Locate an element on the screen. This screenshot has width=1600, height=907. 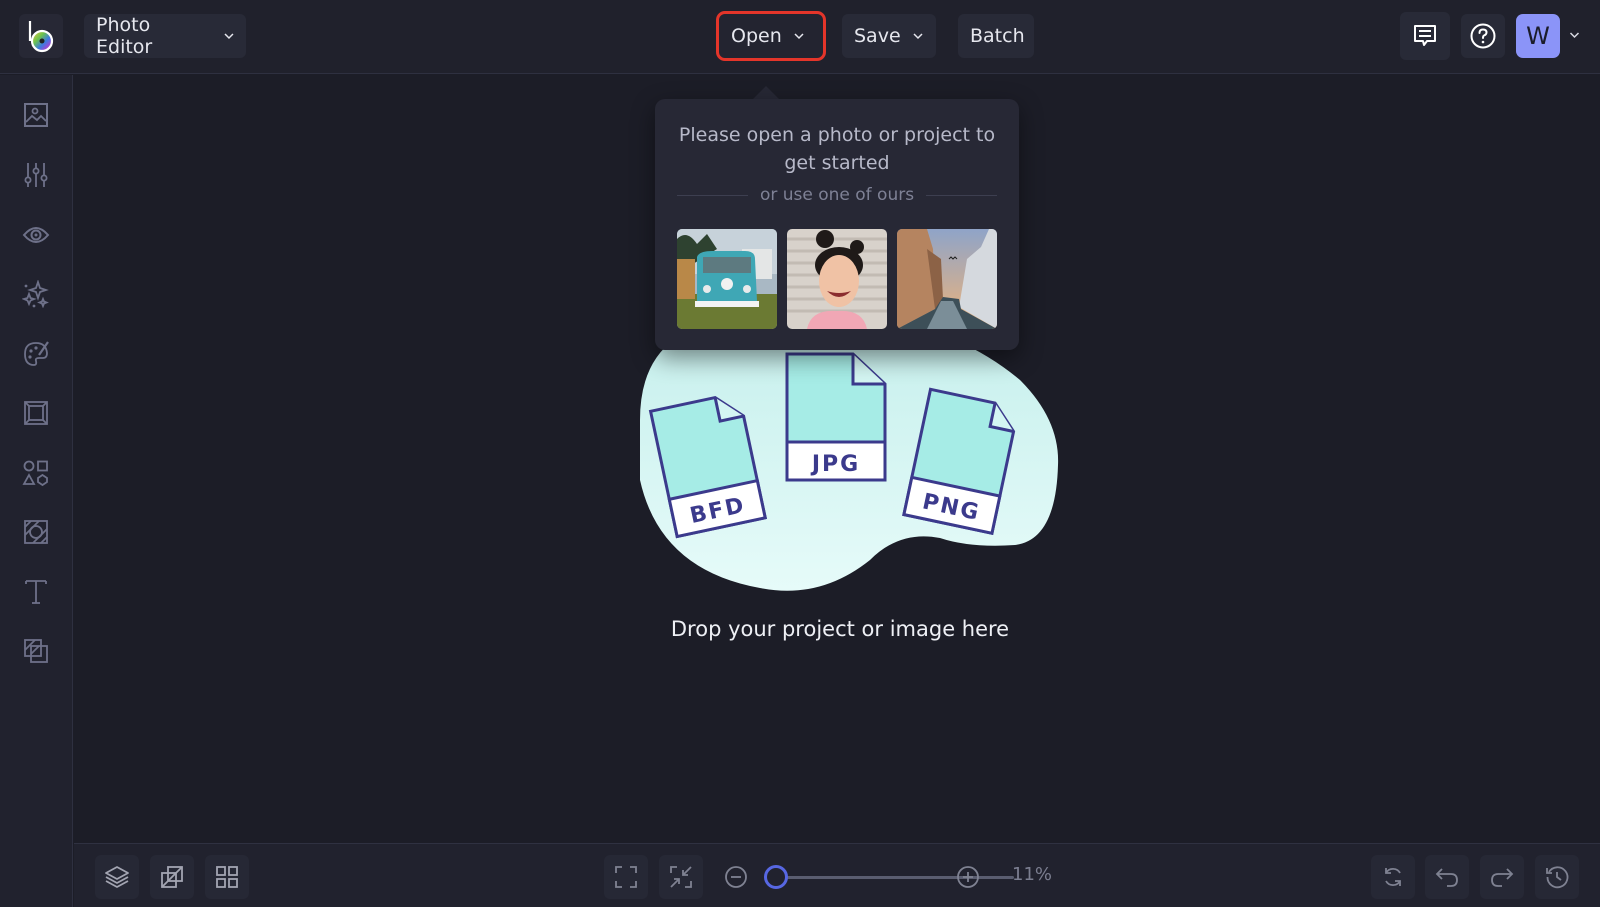
open-label: Open is located at coordinates (756, 36).